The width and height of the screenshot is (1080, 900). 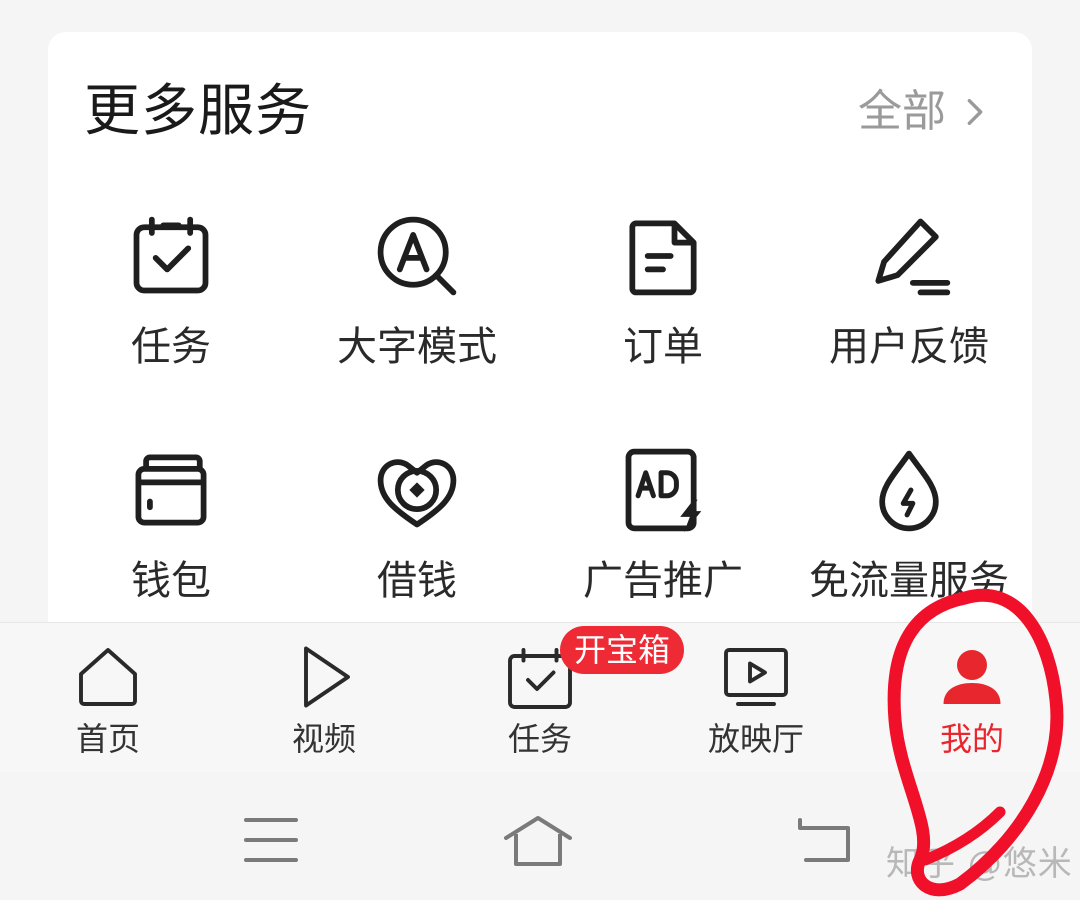 I want to click on service-item-task: 任务, so click(x=171, y=291).